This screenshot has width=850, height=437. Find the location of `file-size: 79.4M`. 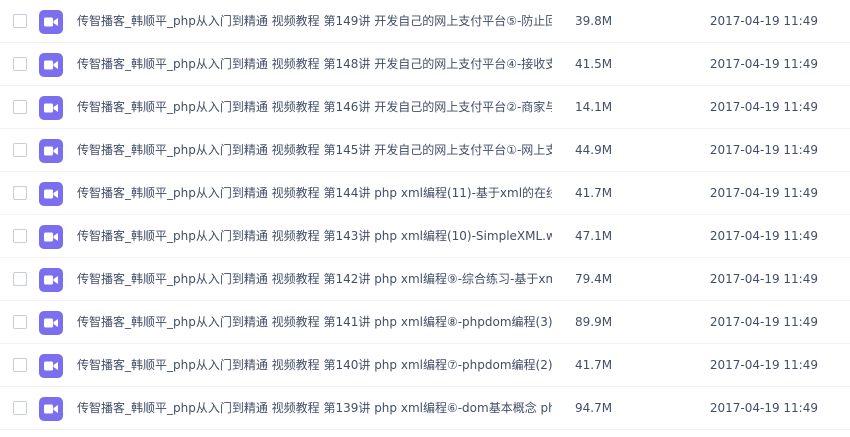

file-size: 79.4M is located at coordinates (594, 279).